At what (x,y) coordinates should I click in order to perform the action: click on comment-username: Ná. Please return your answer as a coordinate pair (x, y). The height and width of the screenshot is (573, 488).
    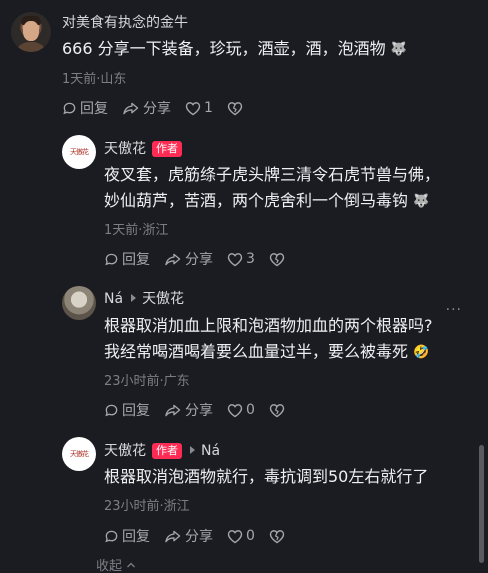
    Looking at the image, I should click on (113, 299).